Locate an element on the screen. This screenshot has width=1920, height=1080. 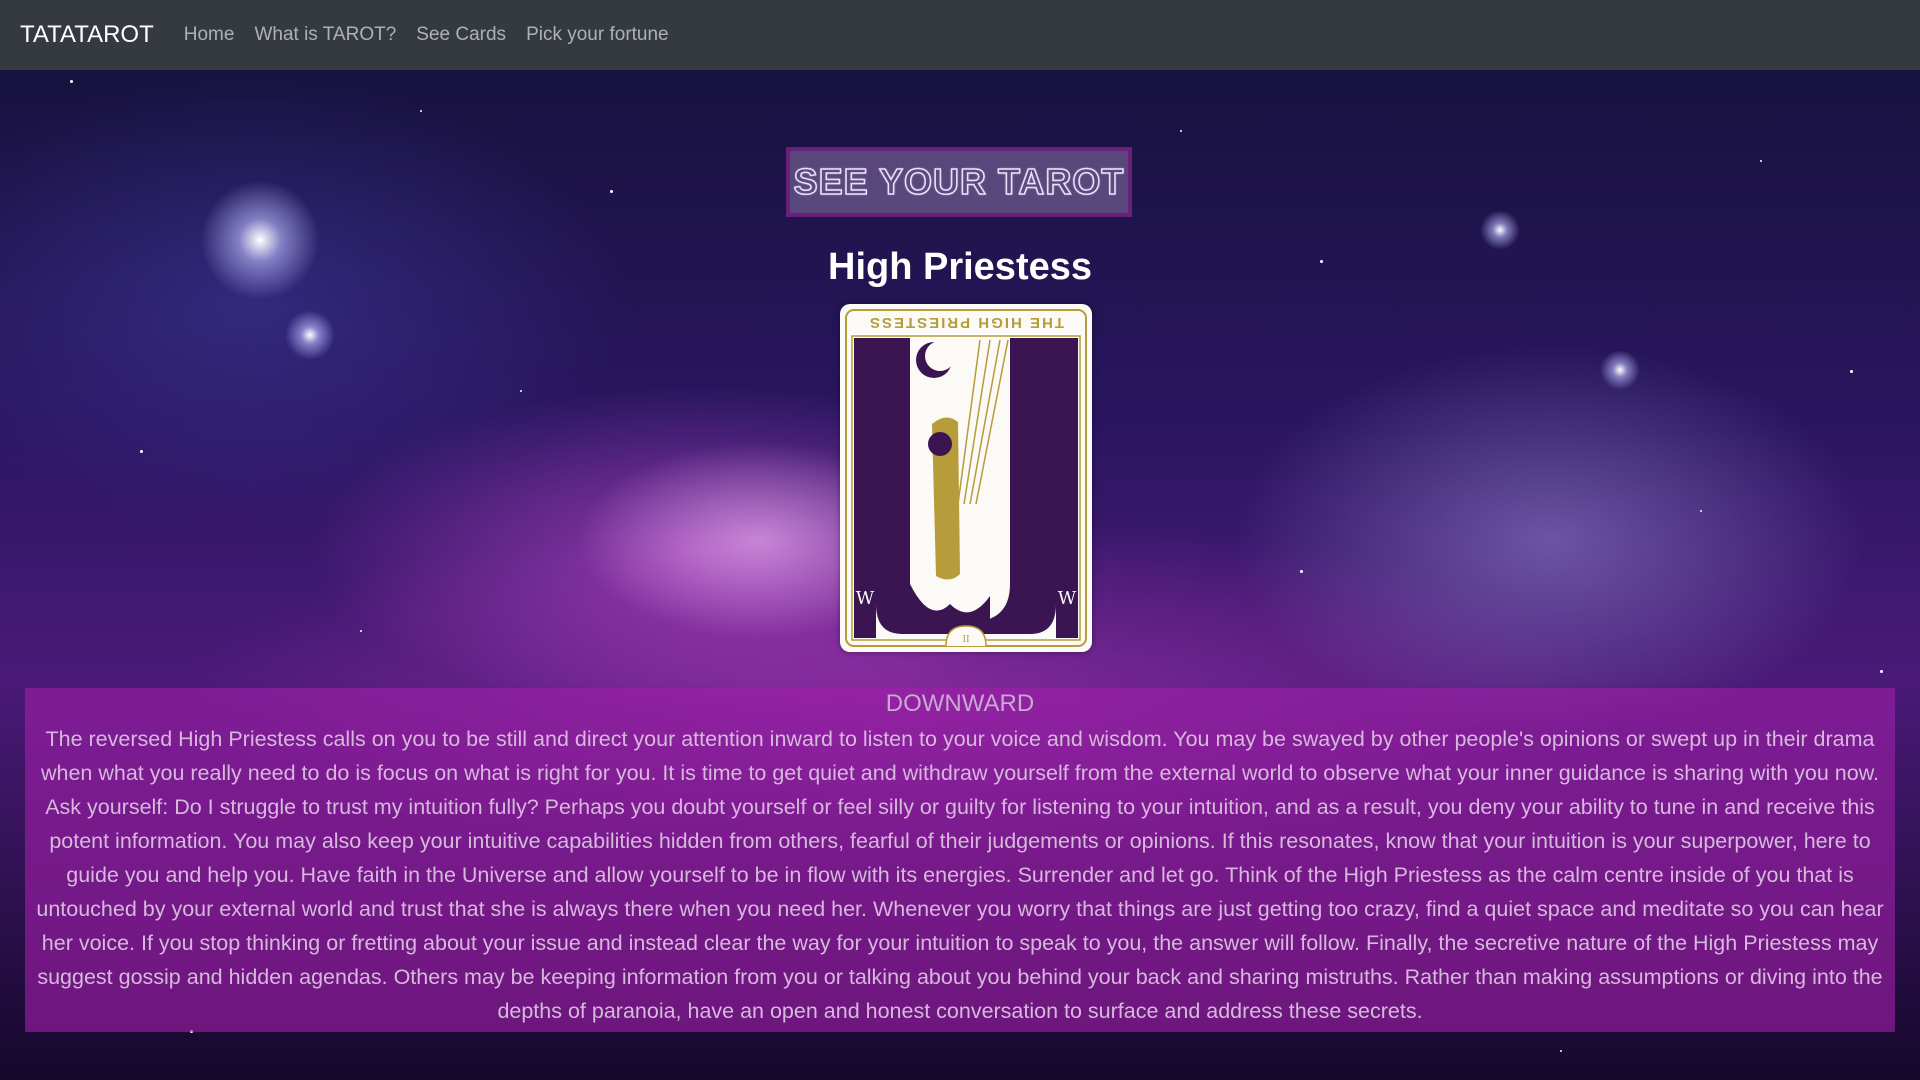
banner-label: SEE YOUR TAROT is located at coordinates (959, 181).